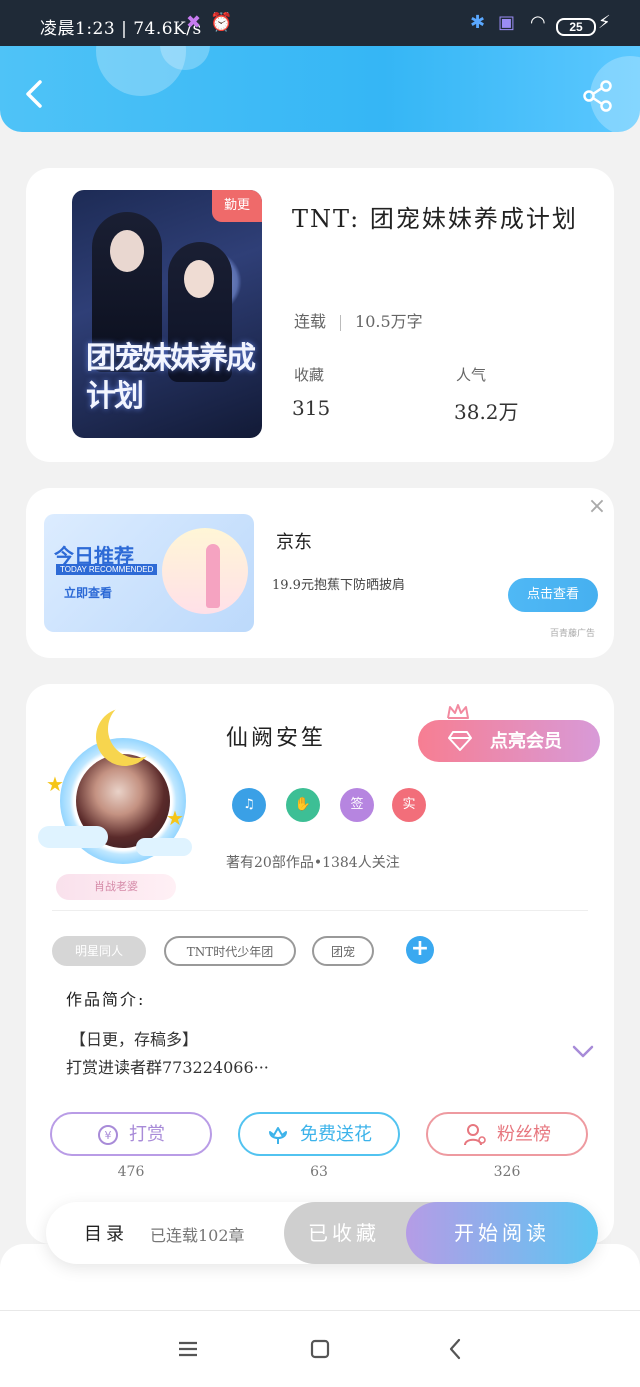 The height and width of the screenshot is (1387, 640). What do you see at coordinates (338, 585) in the screenshot?
I see `ad-description: 19.9元抱蕉下防晒披肩` at bounding box center [338, 585].